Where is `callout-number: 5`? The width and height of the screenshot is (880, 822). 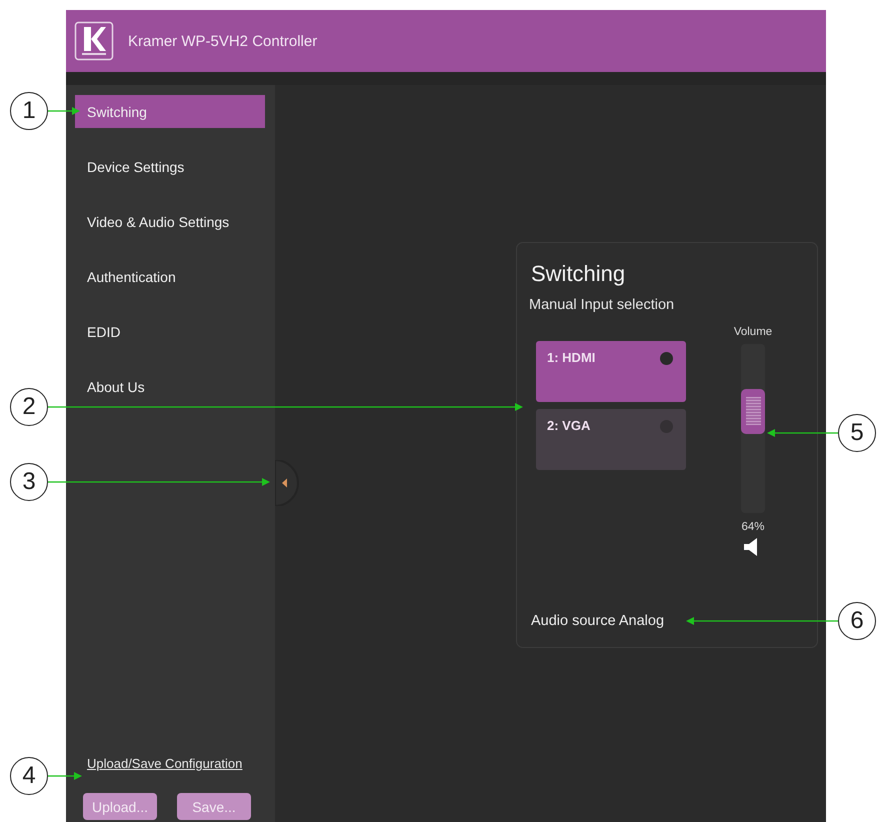 callout-number: 5 is located at coordinates (857, 433).